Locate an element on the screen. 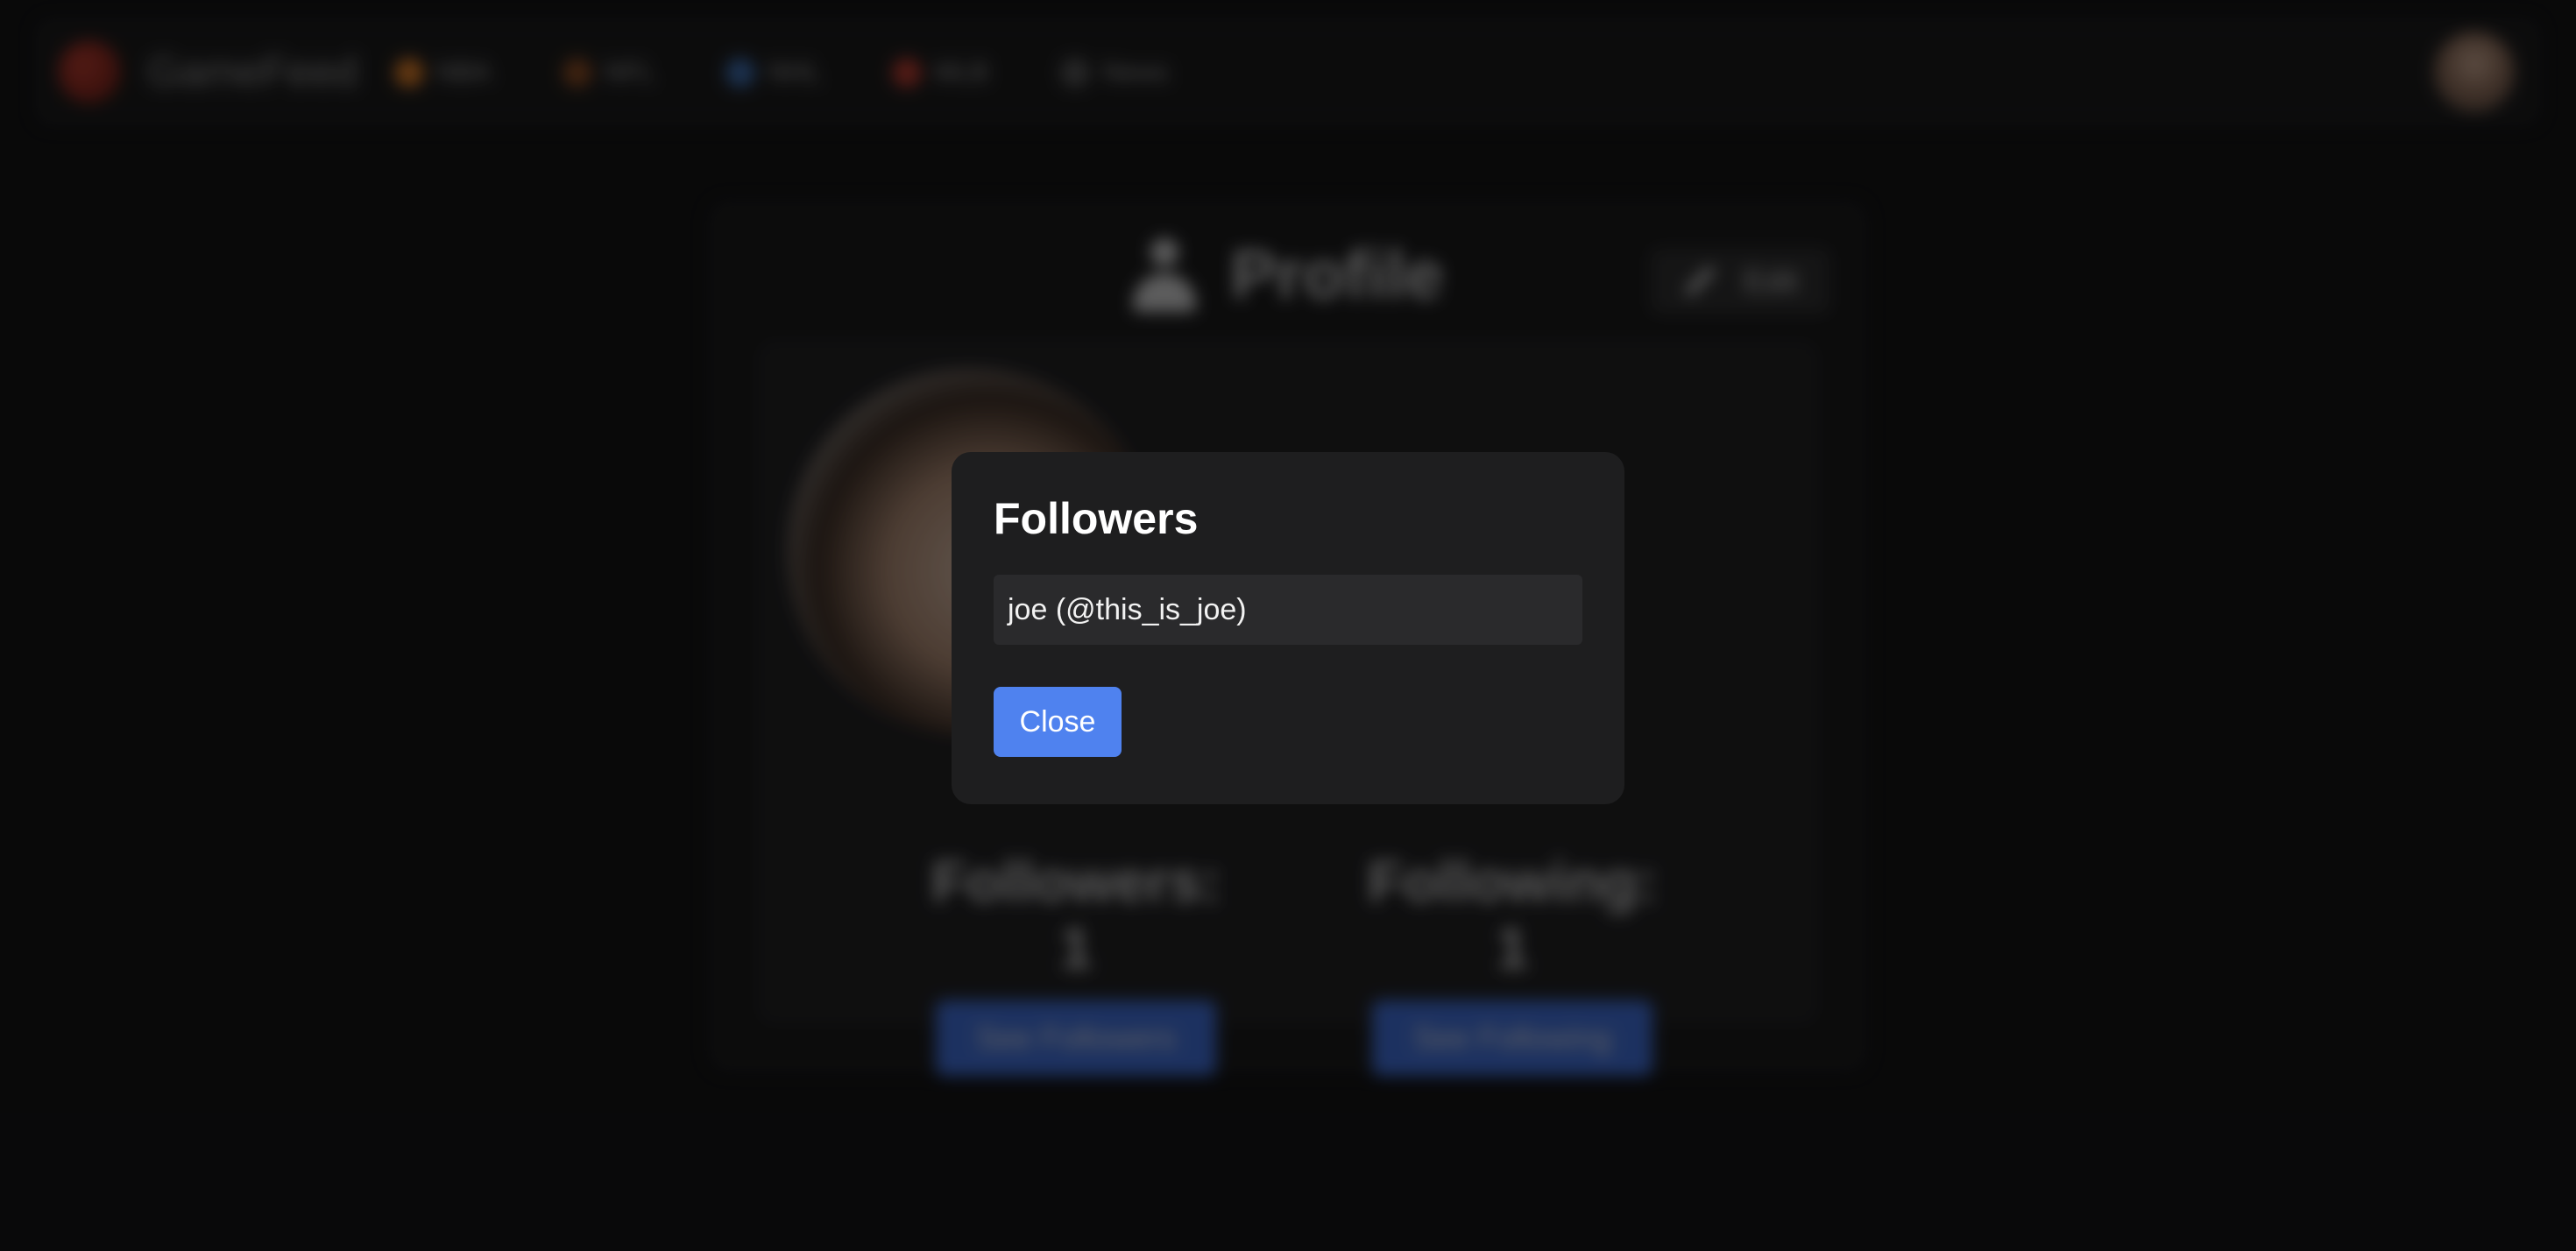 Image resolution: width=2576 pixels, height=1251 pixels. followers-modal: Followers joe (@this_is_joe) Close is located at coordinates (1288, 628).